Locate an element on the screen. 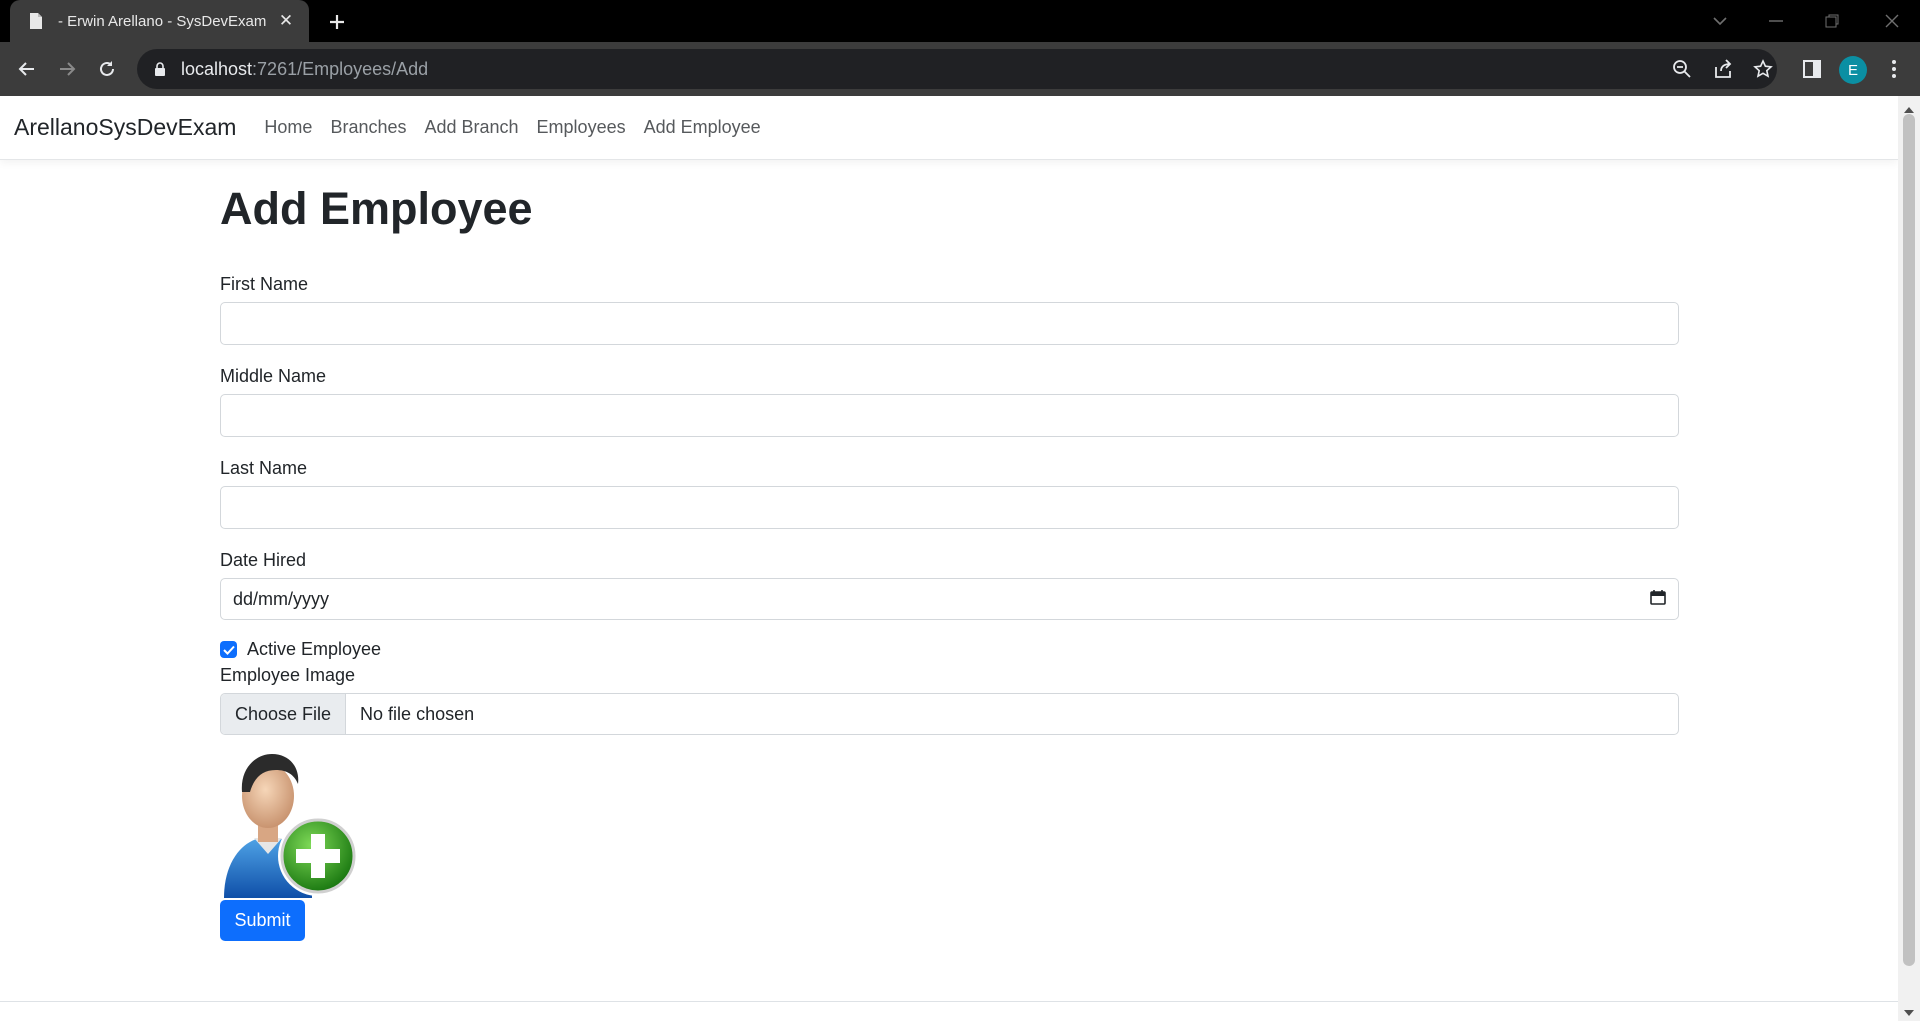  tab-title: - Erwin Arellano - SysDevExam is located at coordinates (162, 21).